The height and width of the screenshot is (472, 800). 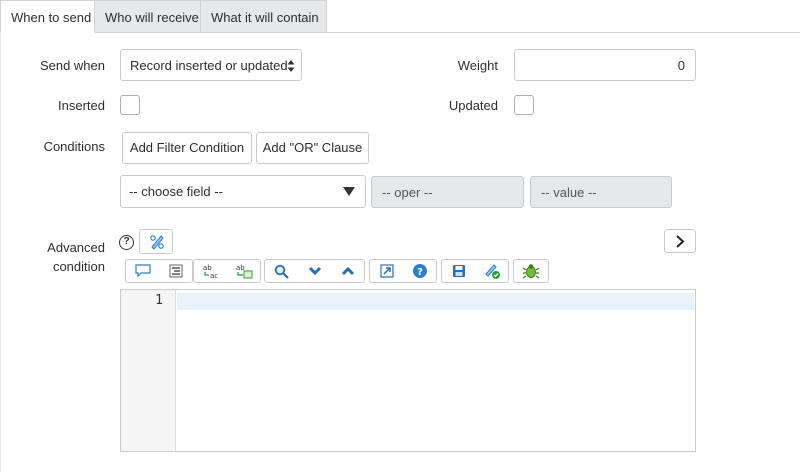 I want to click on value-field: -- value --, so click(x=601, y=192).